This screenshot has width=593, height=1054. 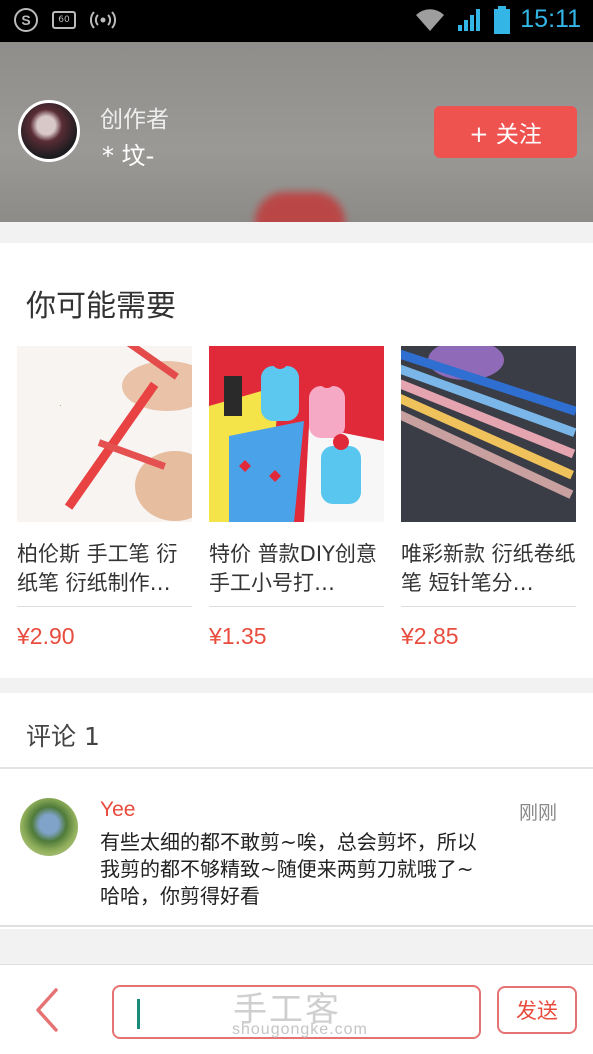 What do you see at coordinates (296, 1009) in the screenshot?
I see `comment-input-bar: 手工客 shougongke.com 发送` at bounding box center [296, 1009].